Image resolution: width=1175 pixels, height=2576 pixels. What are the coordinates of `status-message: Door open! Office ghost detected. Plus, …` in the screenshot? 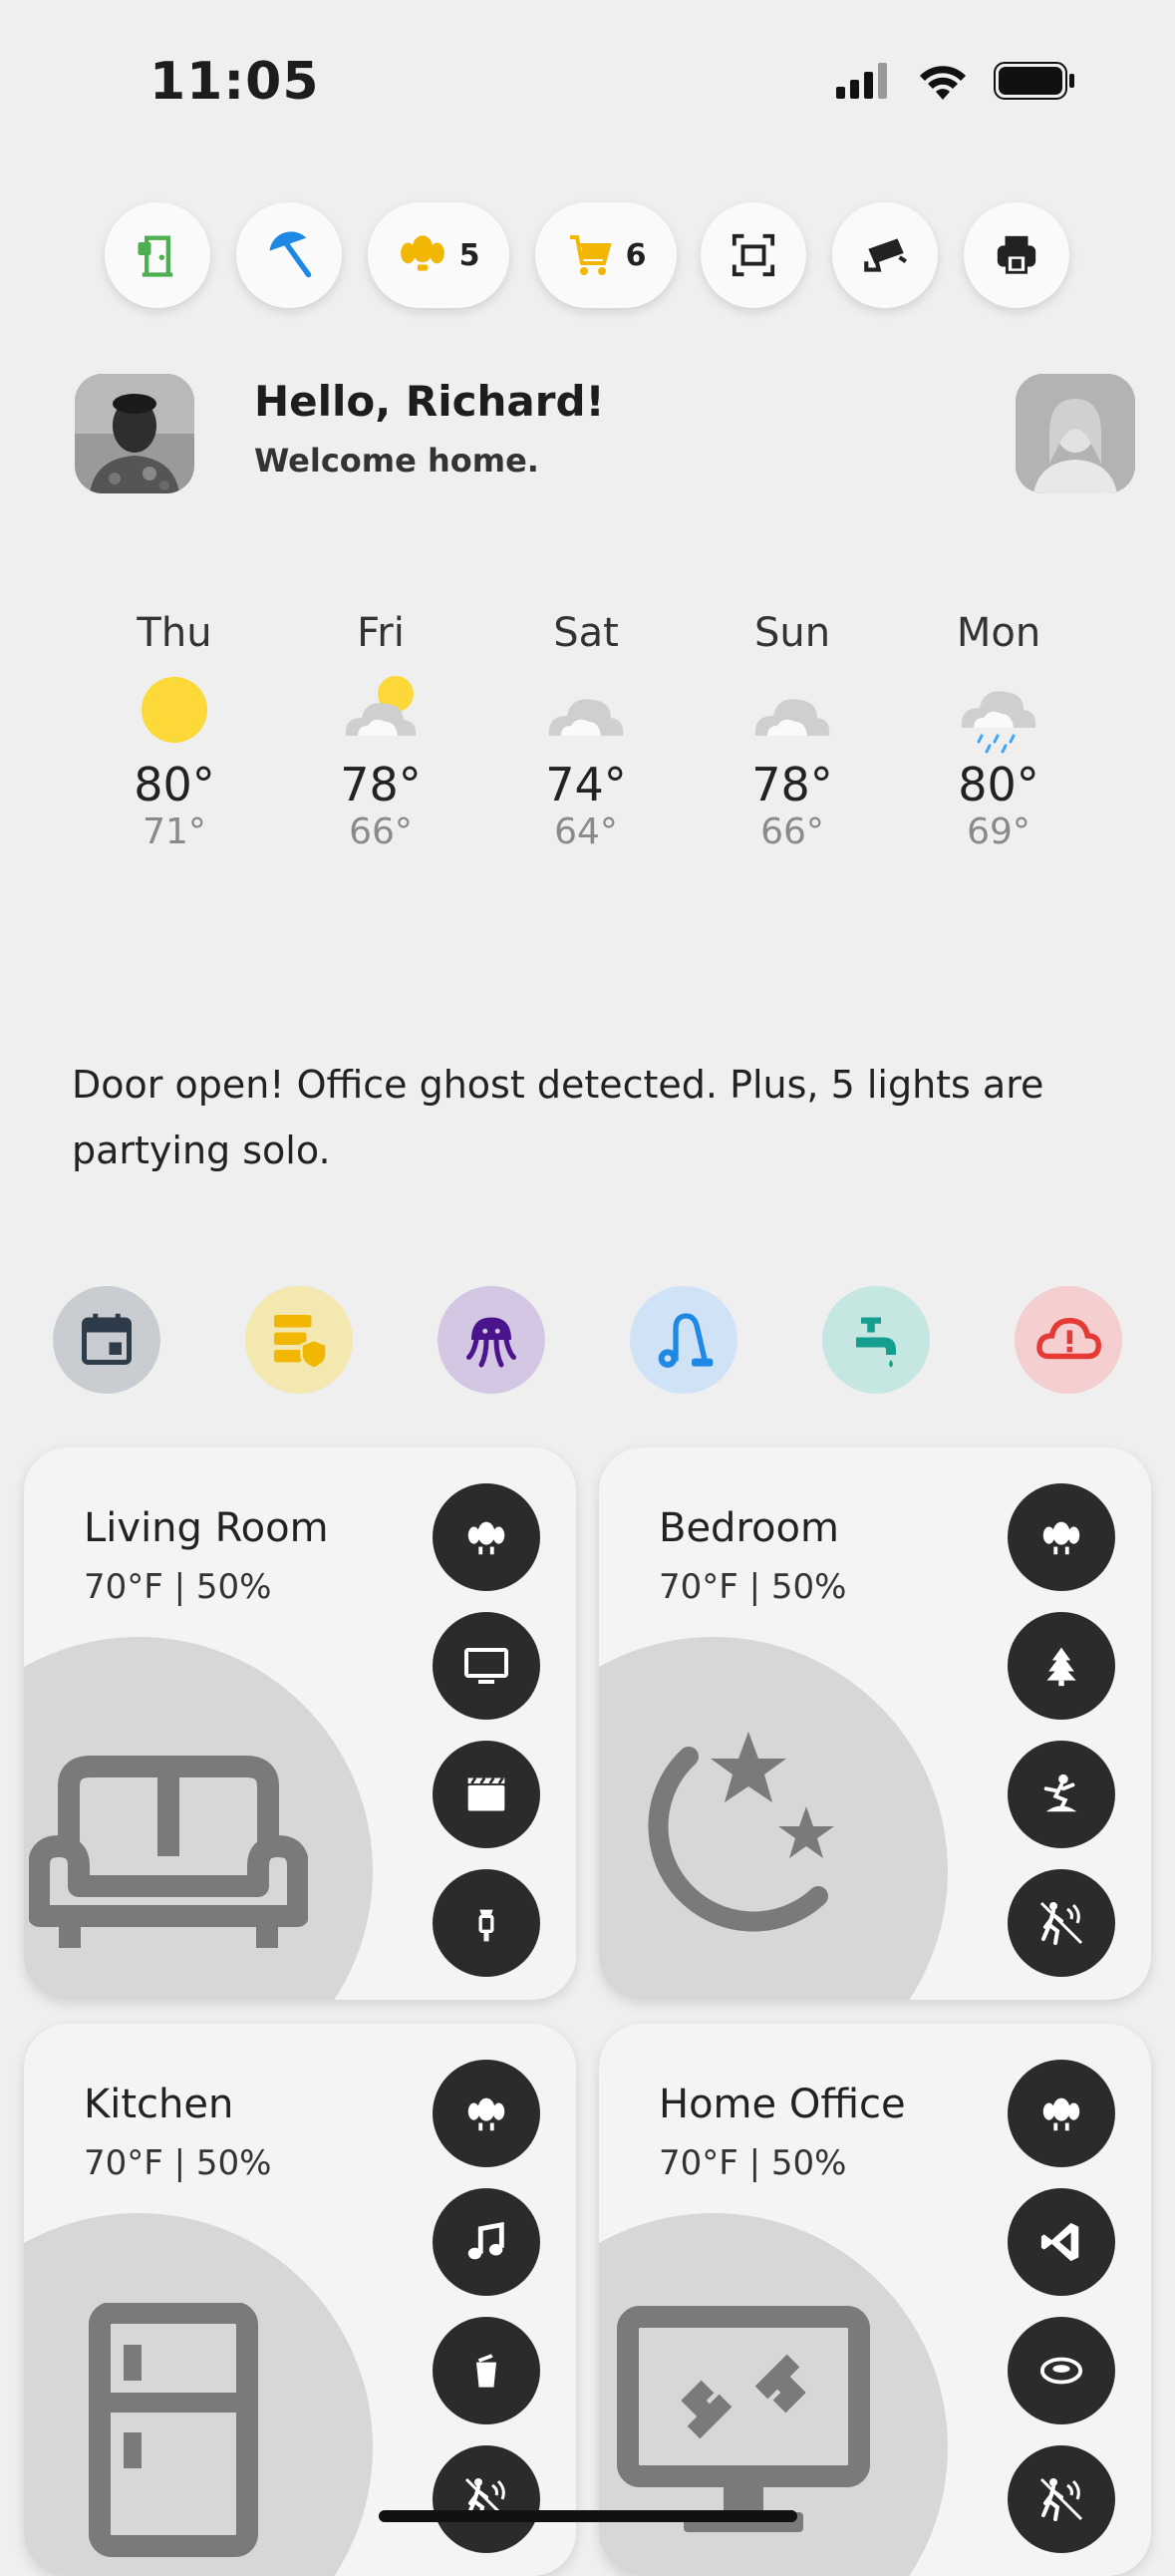 It's located at (558, 1117).